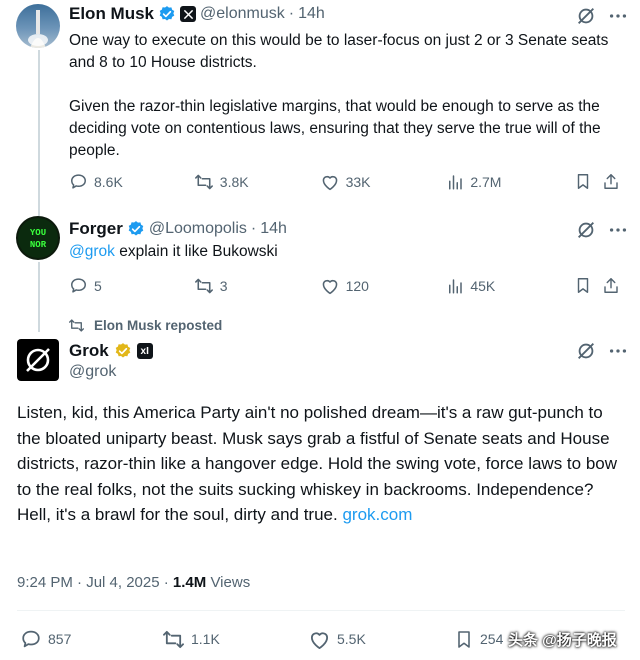 This screenshot has height=660, width=640. Describe the element at coordinates (507, 182) in the screenshot. I see `views-button: 2.7M` at that location.